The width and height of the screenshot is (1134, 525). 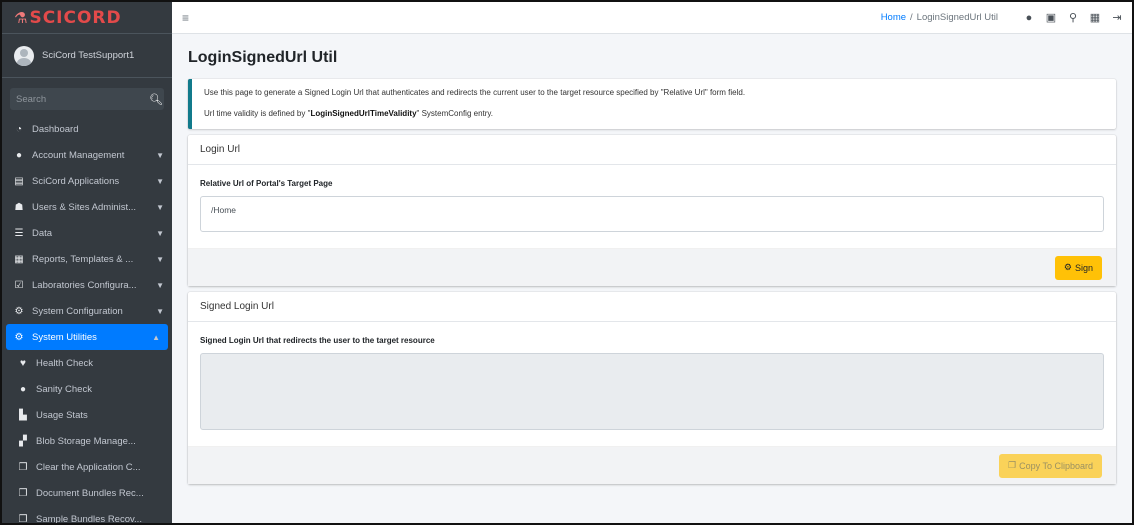 What do you see at coordinates (19, 285) in the screenshot?
I see `clipboard-check-icon: ☑` at bounding box center [19, 285].